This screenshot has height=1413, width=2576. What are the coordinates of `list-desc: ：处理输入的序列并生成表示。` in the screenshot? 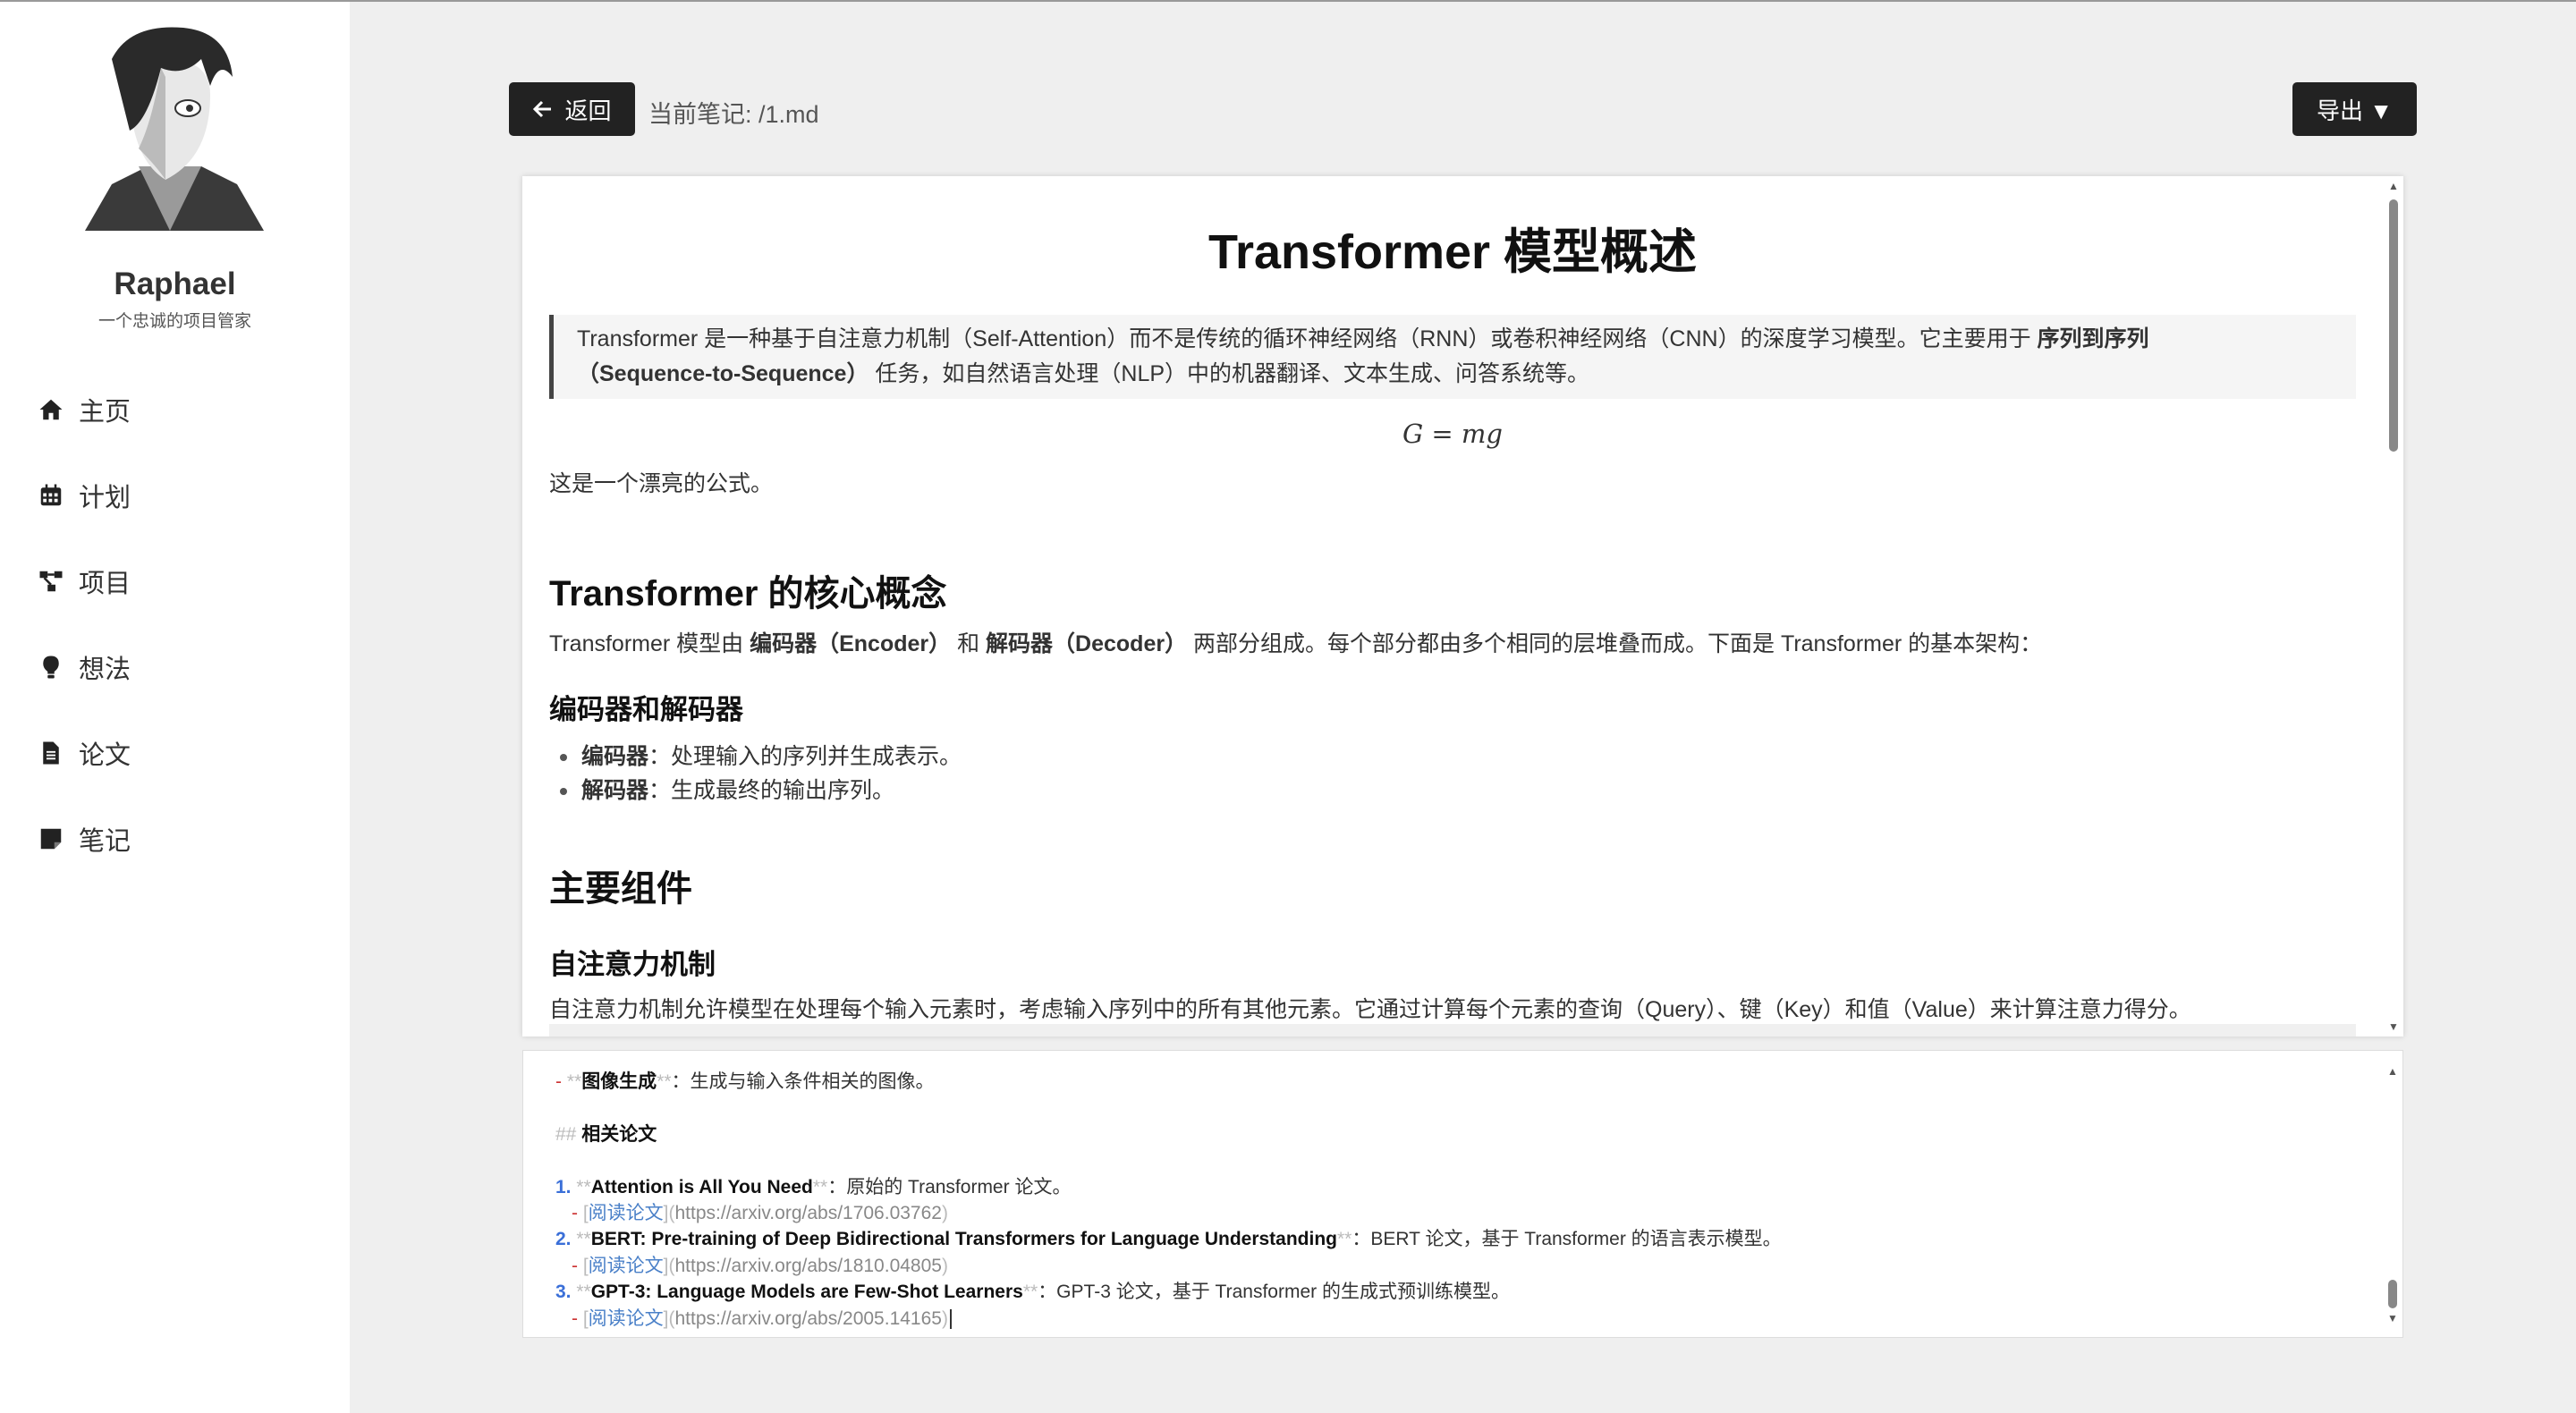 It's located at (805, 756).